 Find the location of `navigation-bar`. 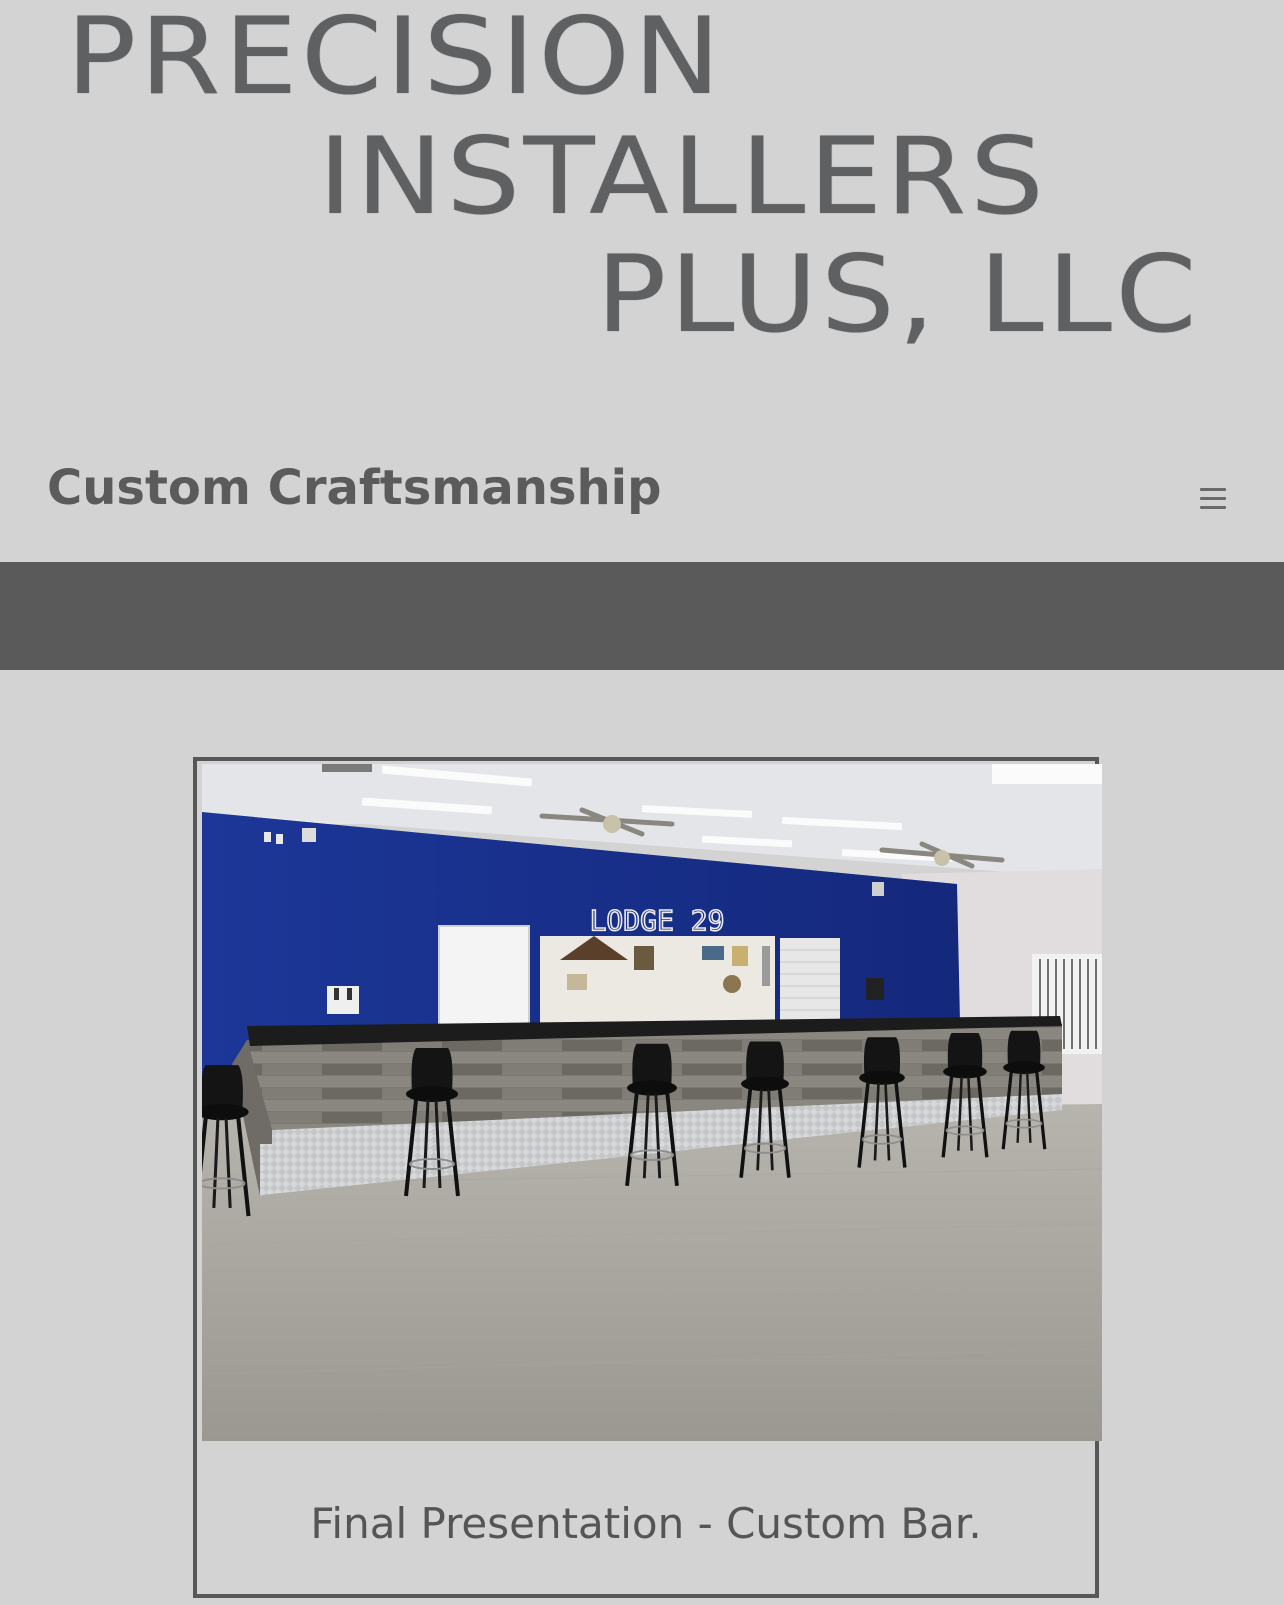

navigation-bar is located at coordinates (642, 616).